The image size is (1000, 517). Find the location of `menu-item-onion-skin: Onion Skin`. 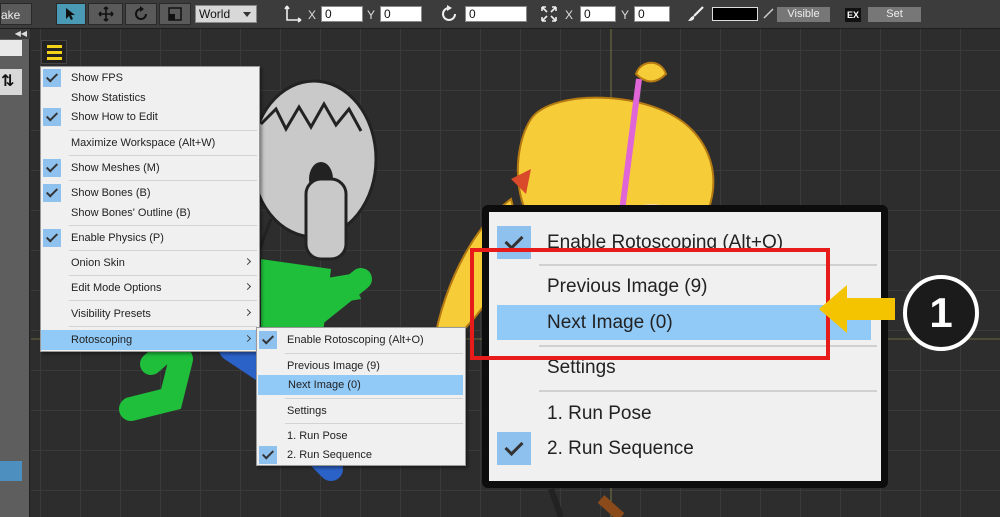

menu-item-onion-skin: Onion Skin is located at coordinates (150, 263).